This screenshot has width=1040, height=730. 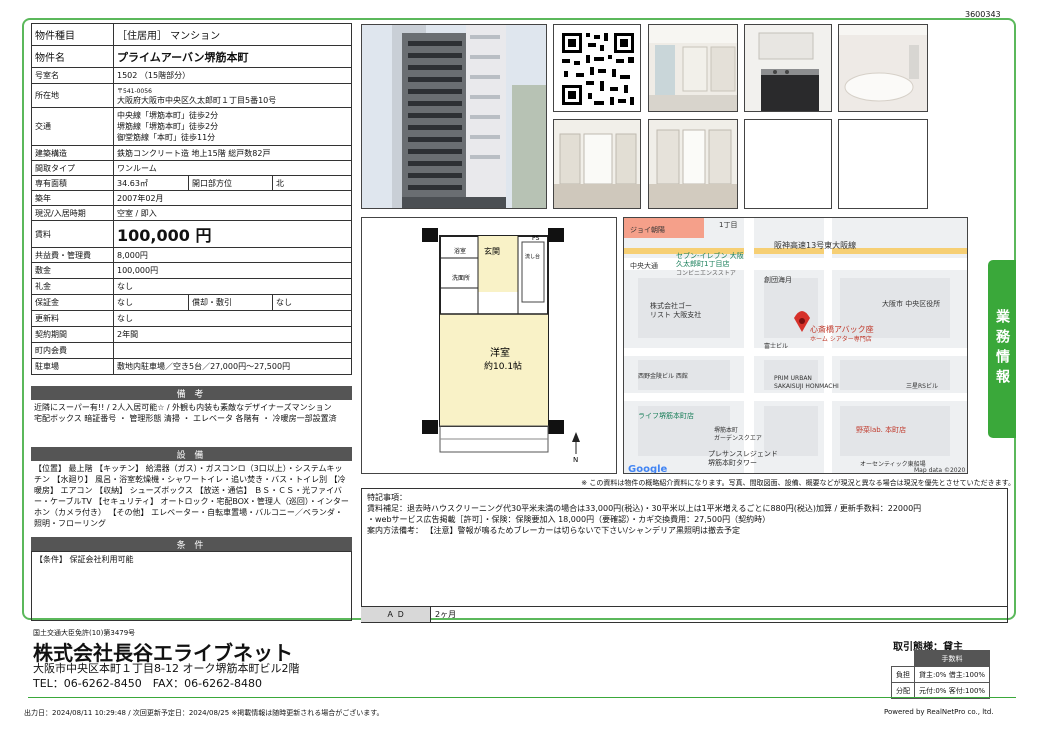 What do you see at coordinates (72, 286) in the screenshot?
I see `key-money-label: 礼金` at bounding box center [72, 286].